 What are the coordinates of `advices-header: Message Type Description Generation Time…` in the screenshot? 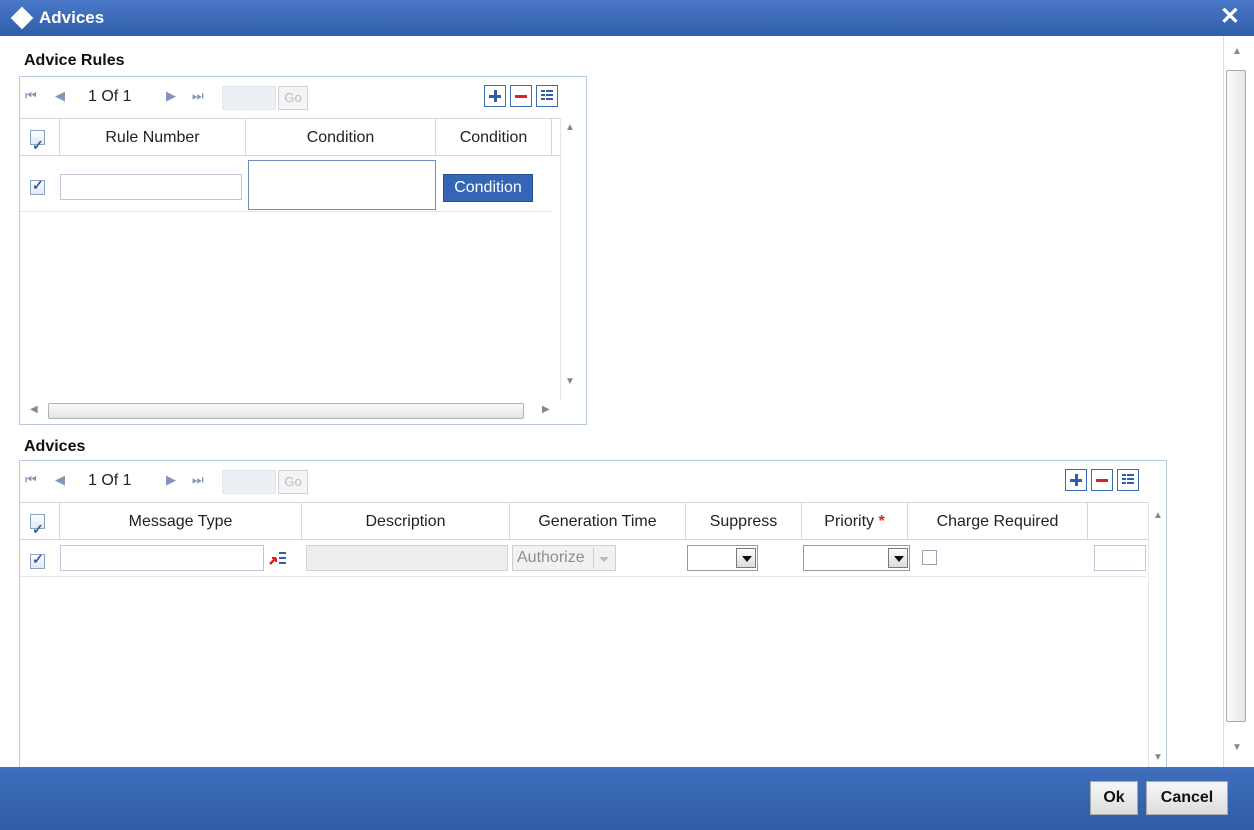 It's located at (593, 525).